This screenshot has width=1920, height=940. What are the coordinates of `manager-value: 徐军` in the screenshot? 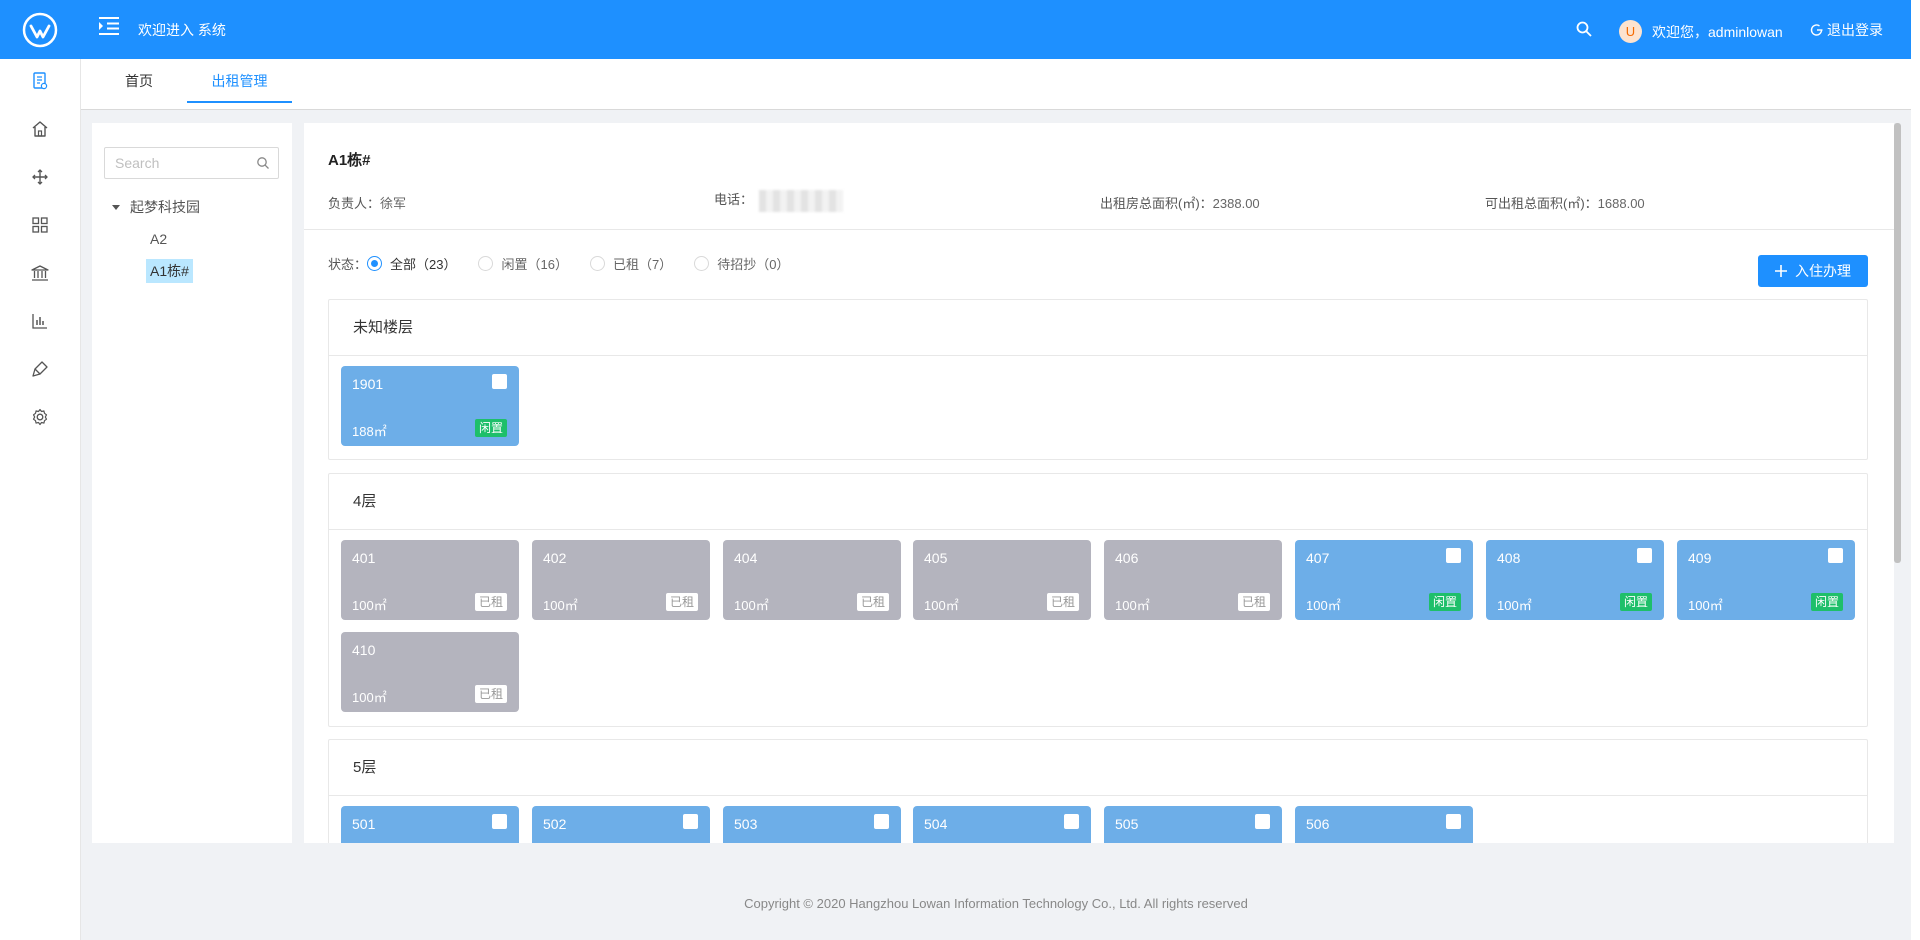 It's located at (393, 203).